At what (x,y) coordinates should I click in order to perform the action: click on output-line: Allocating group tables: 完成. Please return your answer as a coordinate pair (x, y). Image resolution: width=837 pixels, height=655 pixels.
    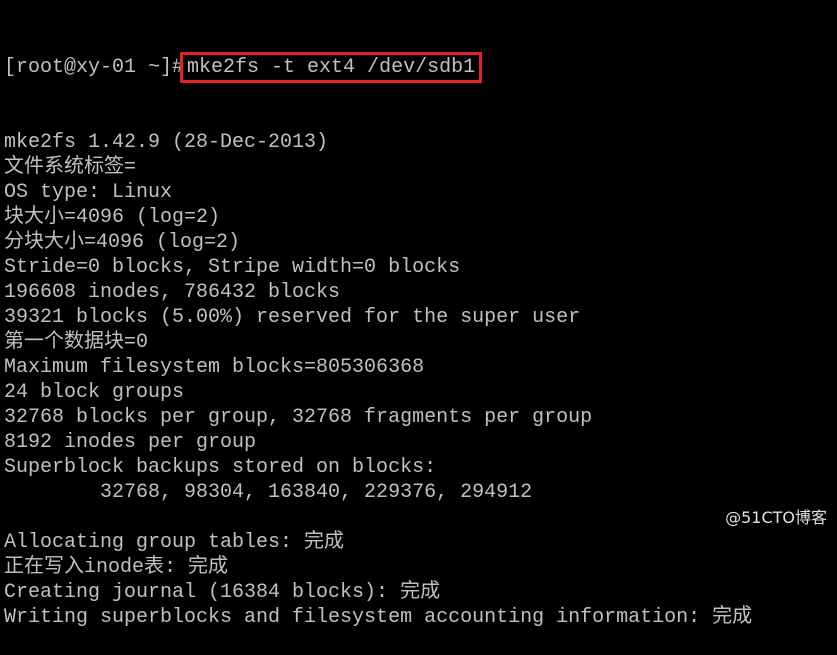
    Looking at the image, I should click on (174, 542).